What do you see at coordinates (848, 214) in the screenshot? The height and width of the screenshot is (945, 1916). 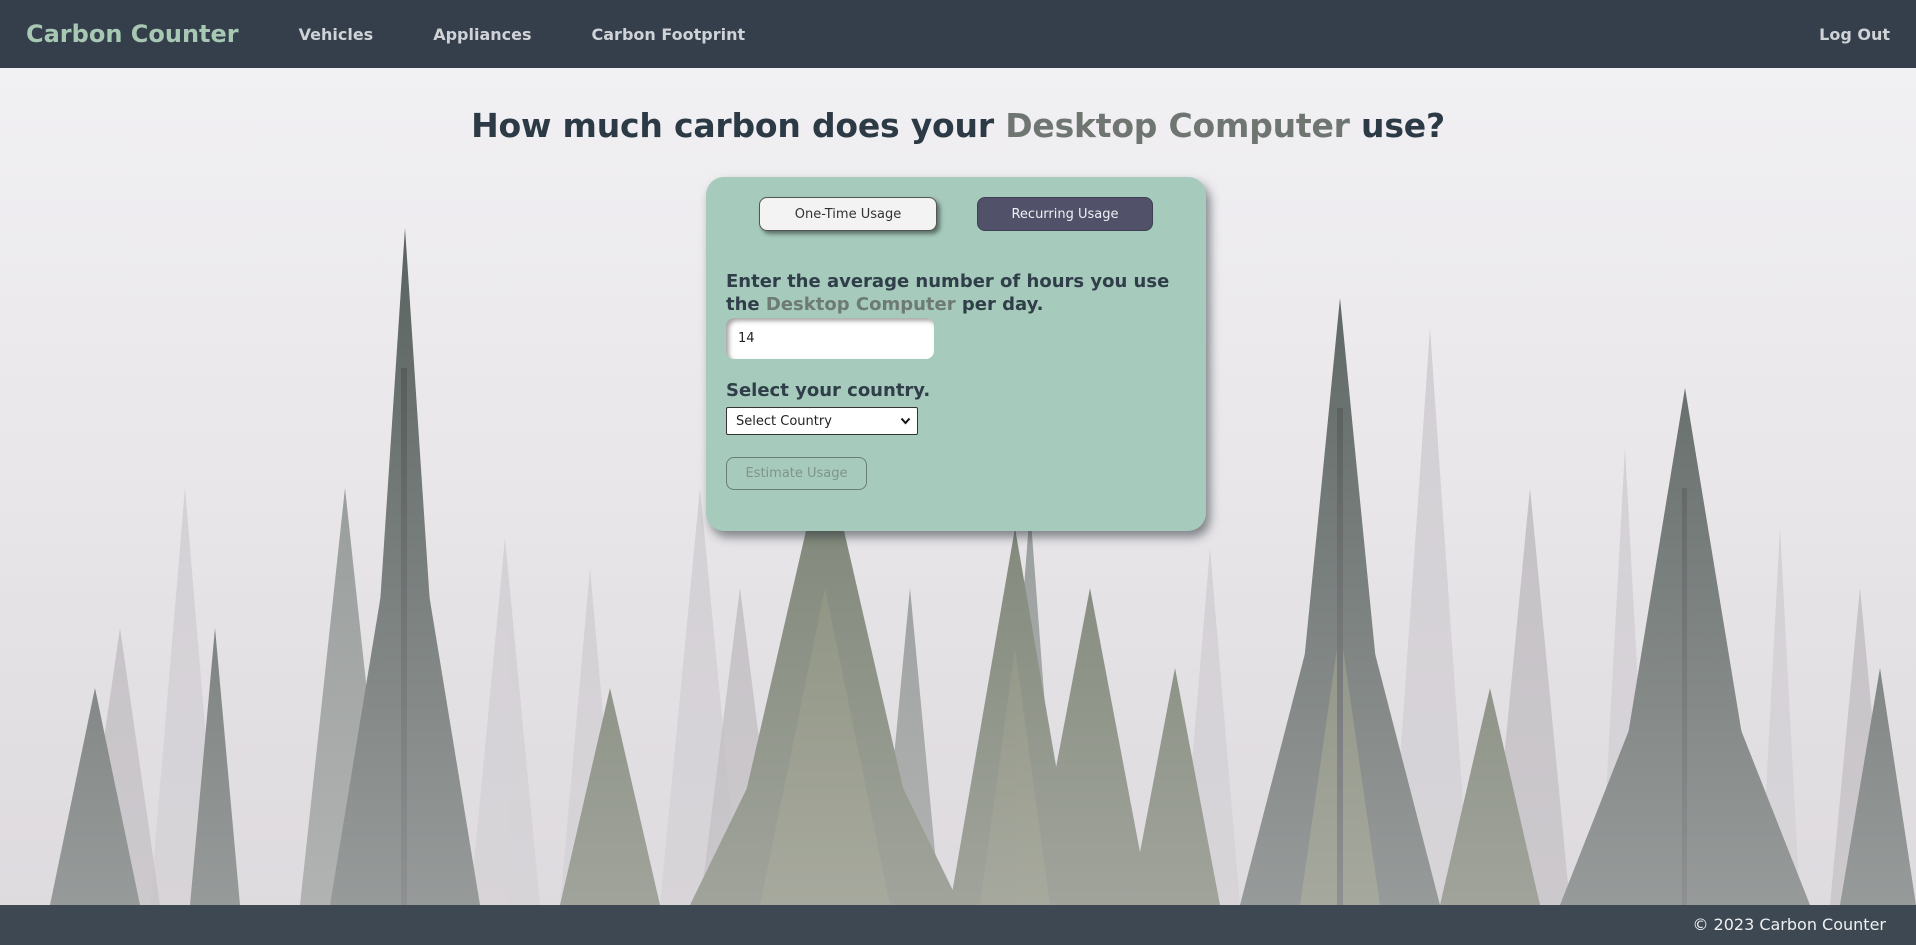 I see `one-time-usage-button: One-Time Usage` at bounding box center [848, 214].